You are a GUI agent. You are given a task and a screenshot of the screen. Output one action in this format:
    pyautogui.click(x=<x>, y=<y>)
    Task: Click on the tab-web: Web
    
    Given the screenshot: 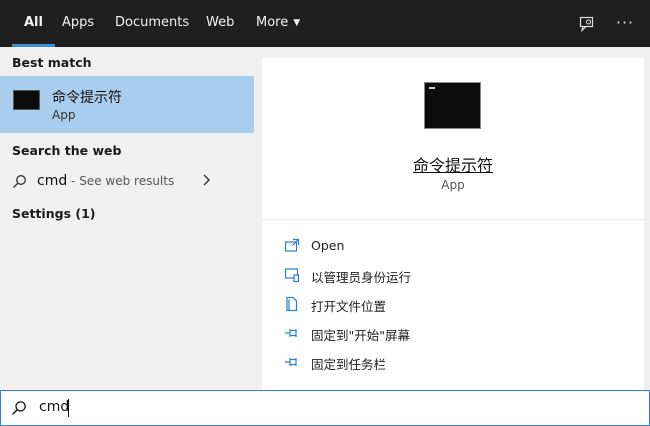 What is the action you would take?
    pyautogui.click(x=220, y=23)
    